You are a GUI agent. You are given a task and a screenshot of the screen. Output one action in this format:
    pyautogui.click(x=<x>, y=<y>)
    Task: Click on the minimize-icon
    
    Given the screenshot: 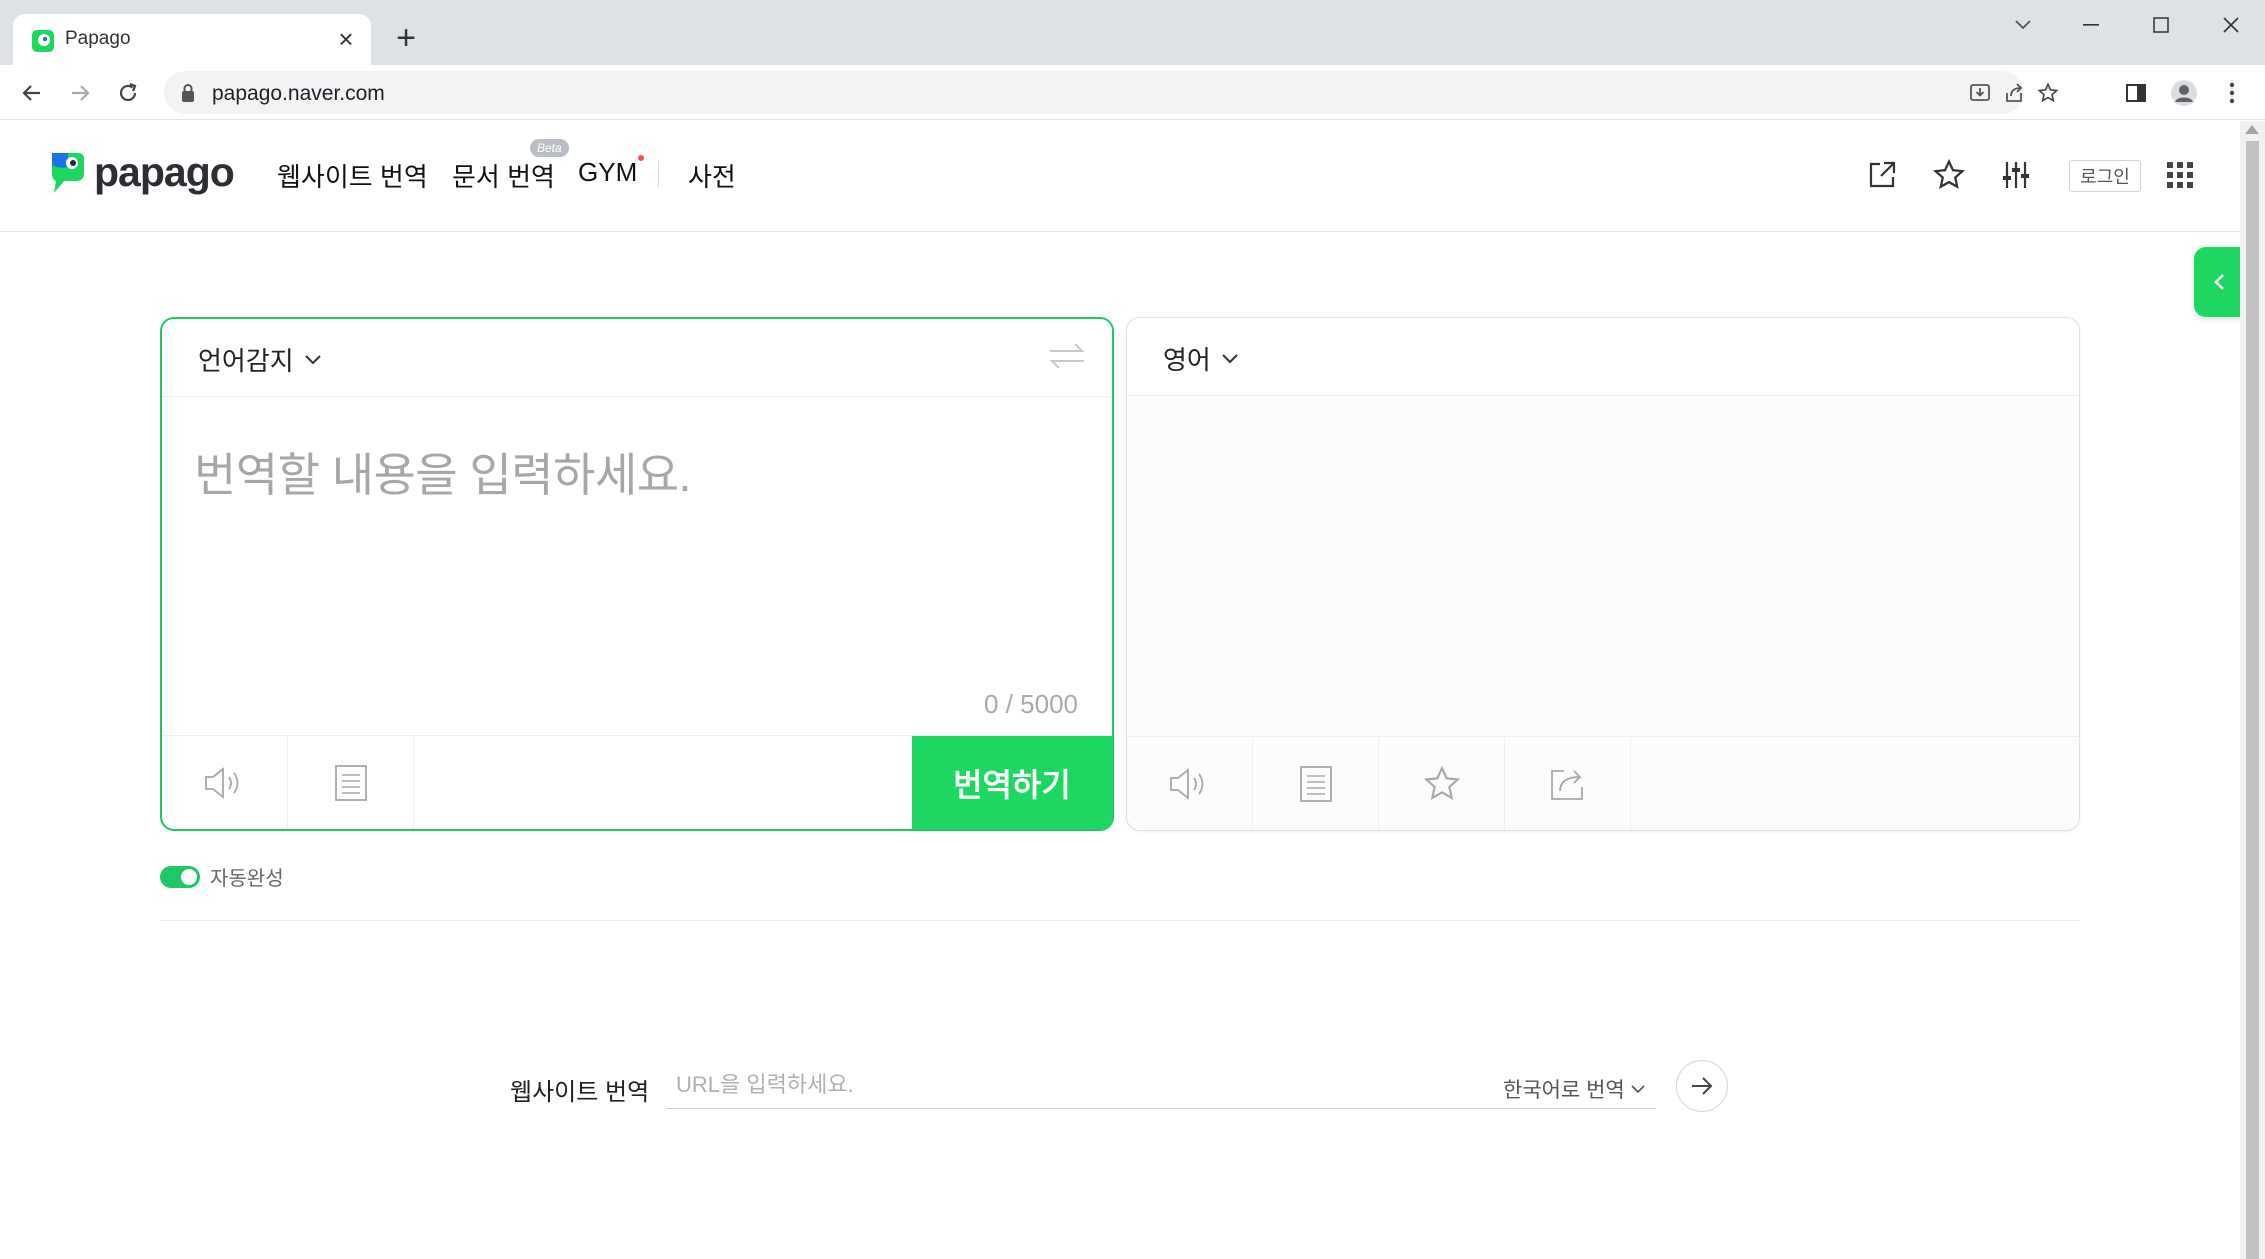 What is the action you would take?
    pyautogui.click(x=2091, y=25)
    